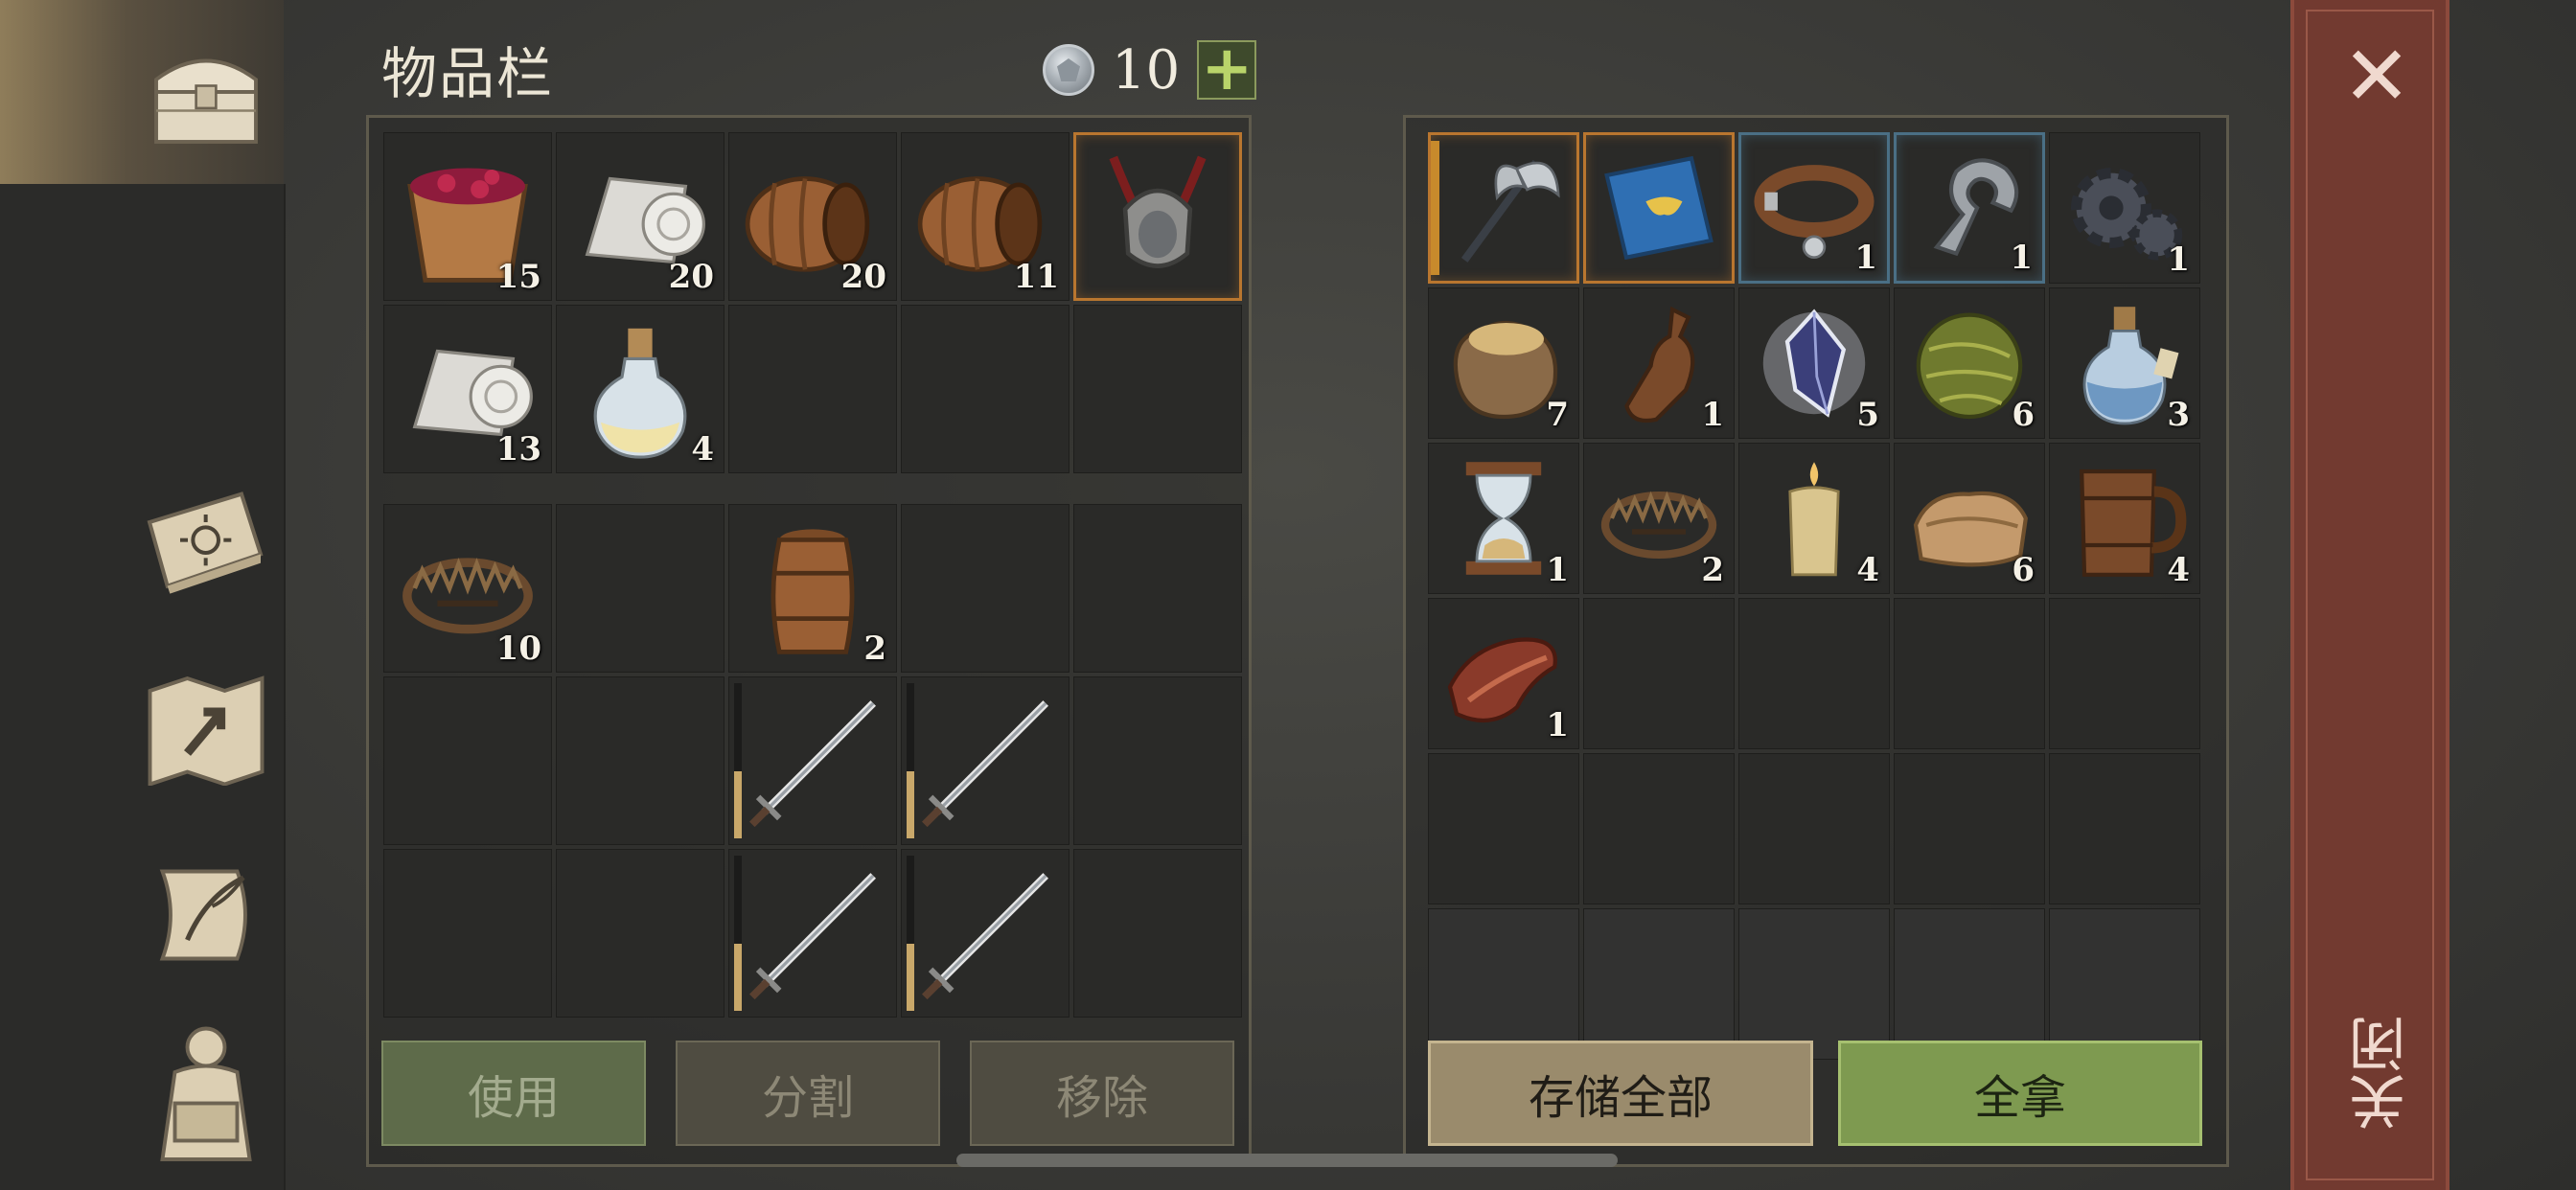 Image resolution: width=2576 pixels, height=1190 pixels. Describe the element at coordinates (808, 1094) in the screenshot. I see `split-button: 分割` at that location.